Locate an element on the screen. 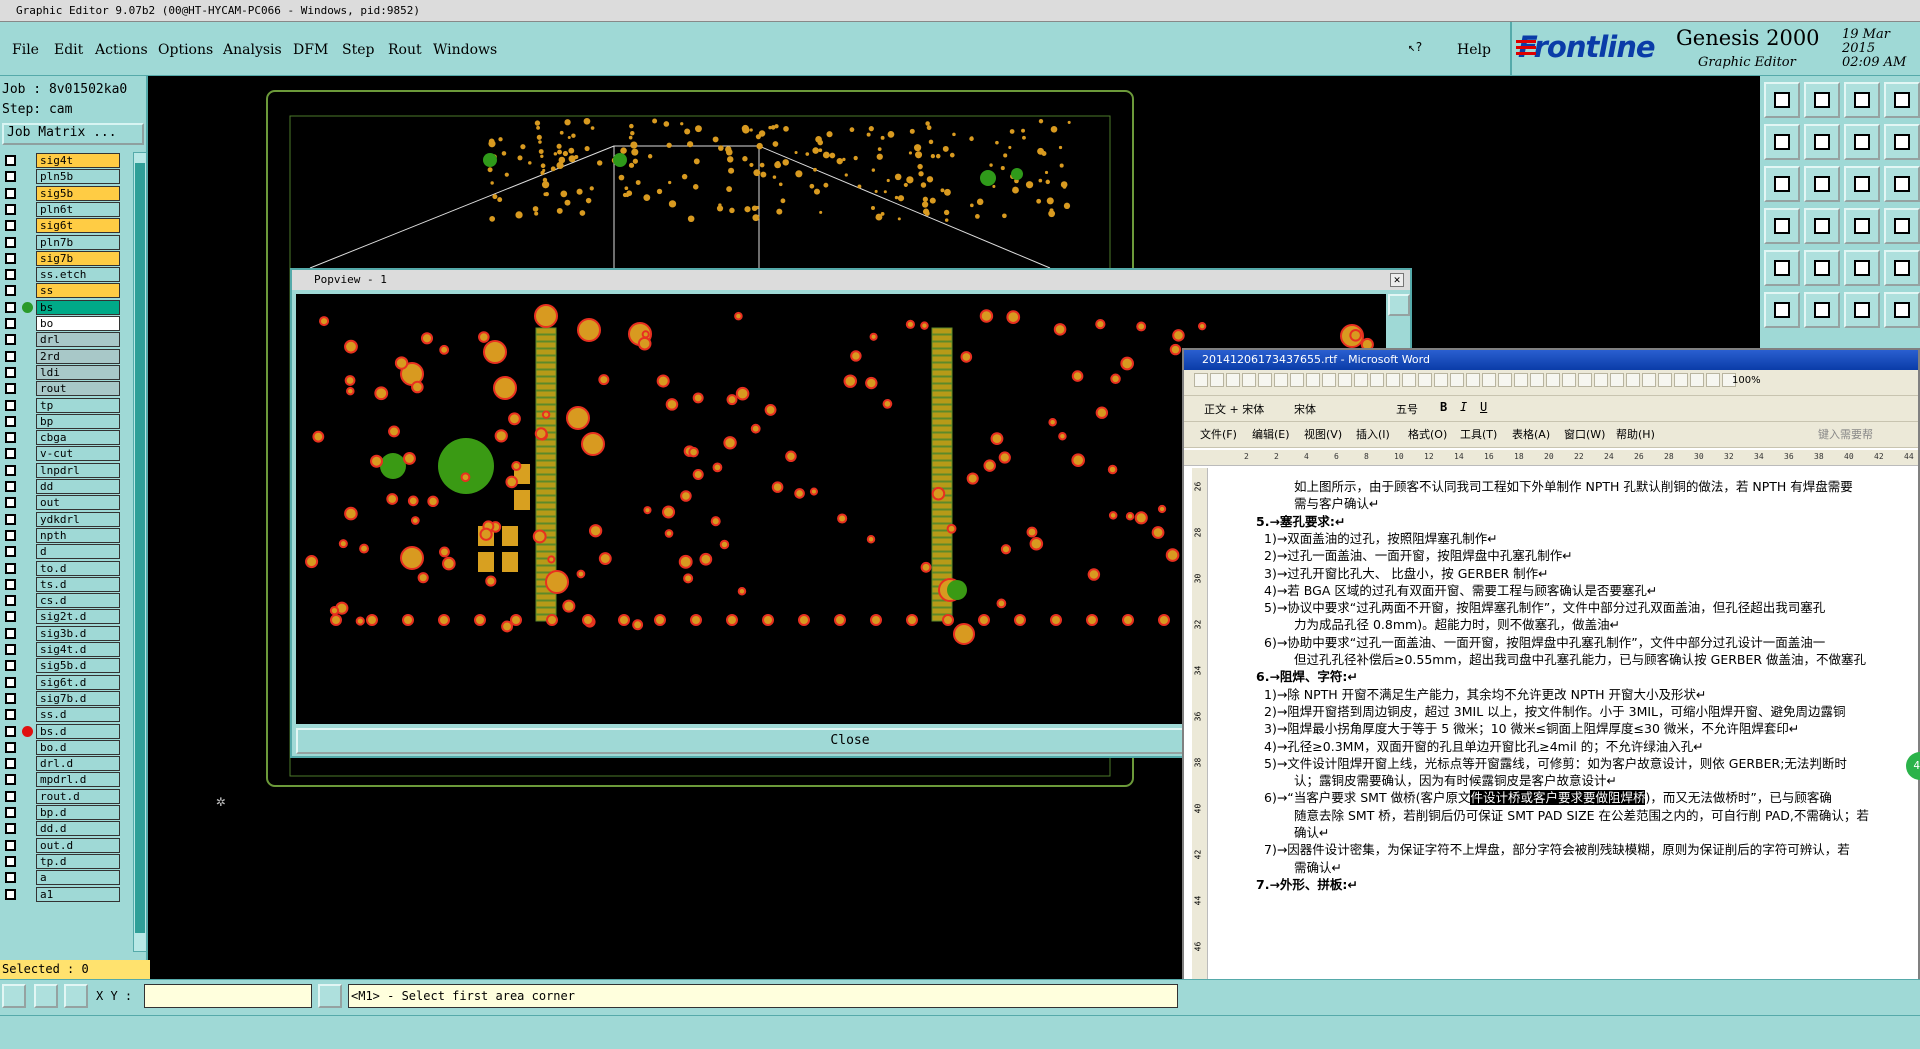  layer-row-ss.d: ss.d is located at coordinates (61, 714).